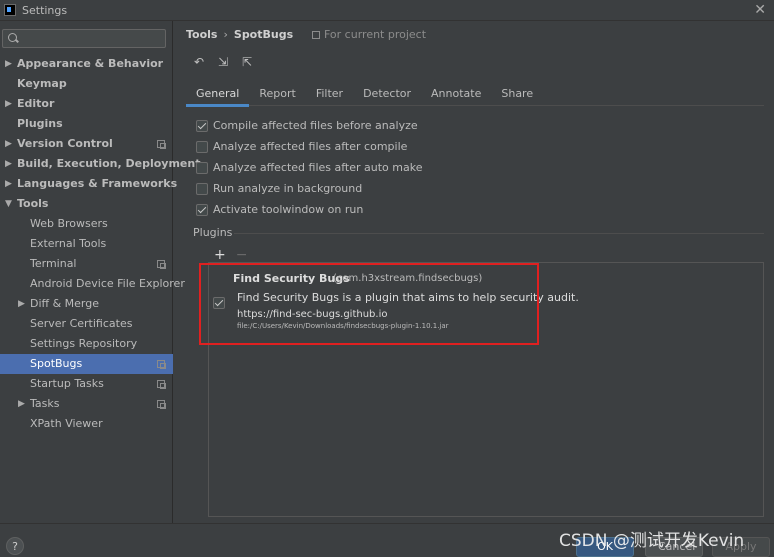  I want to click on sidebar-item-startup-tasks: Startup Tasks, so click(86, 384).